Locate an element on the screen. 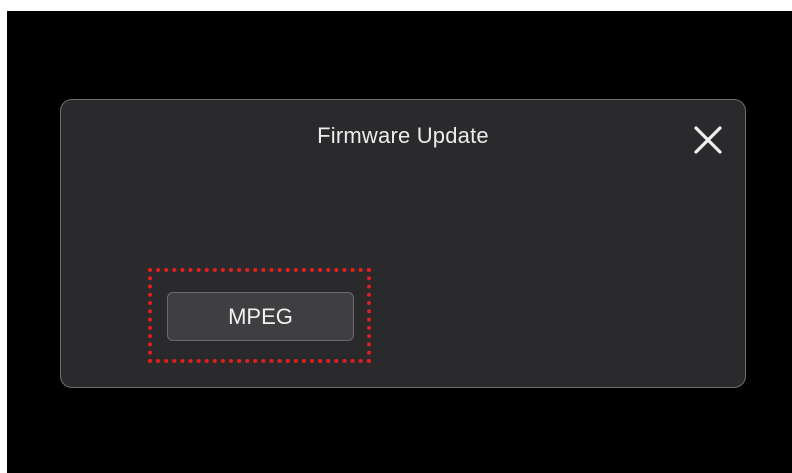 This screenshot has width=792, height=473. close-icon is located at coordinates (708, 140).